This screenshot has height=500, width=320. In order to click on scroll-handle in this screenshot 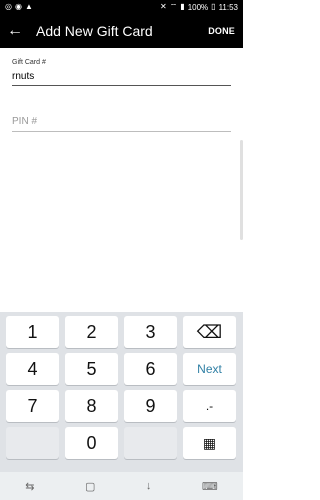, I will do `click(241, 190)`.